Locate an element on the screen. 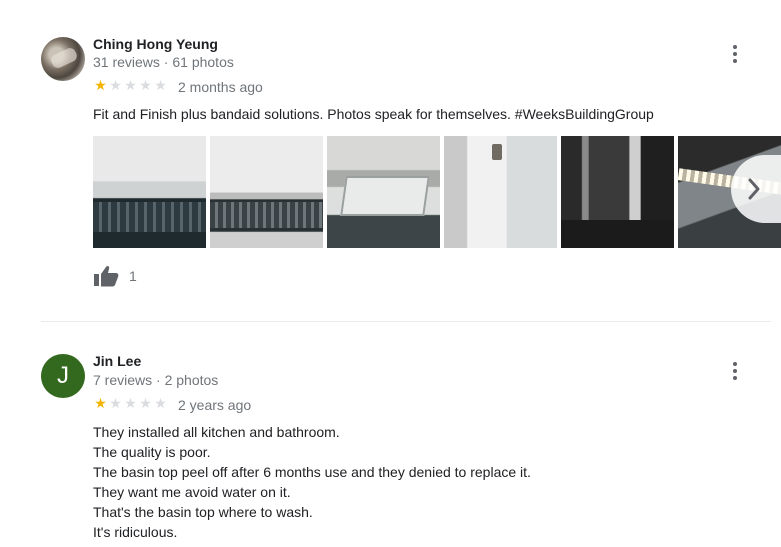 The height and width of the screenshot is (547, 781). review-text-line: That's the basin top where to wash. is located at coordinates (203, 512).